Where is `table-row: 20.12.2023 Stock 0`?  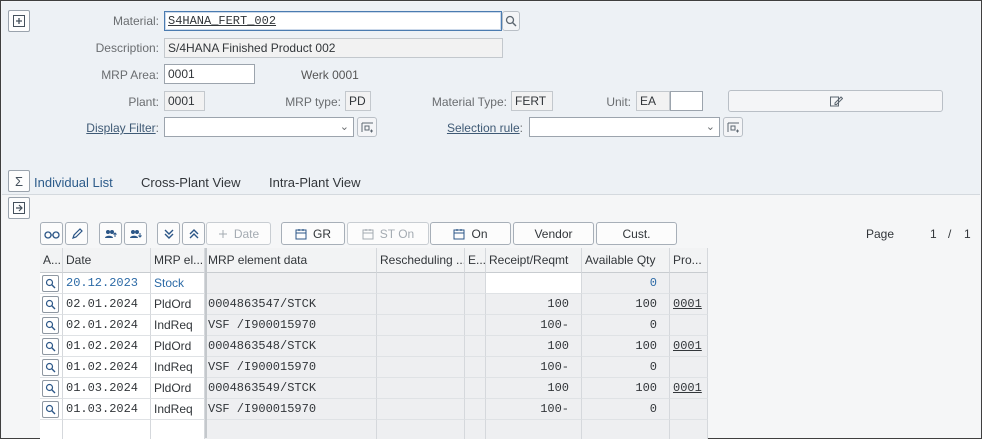
table-row: 20.12.2023 Stock 0 is located at coordinates (374, 283).